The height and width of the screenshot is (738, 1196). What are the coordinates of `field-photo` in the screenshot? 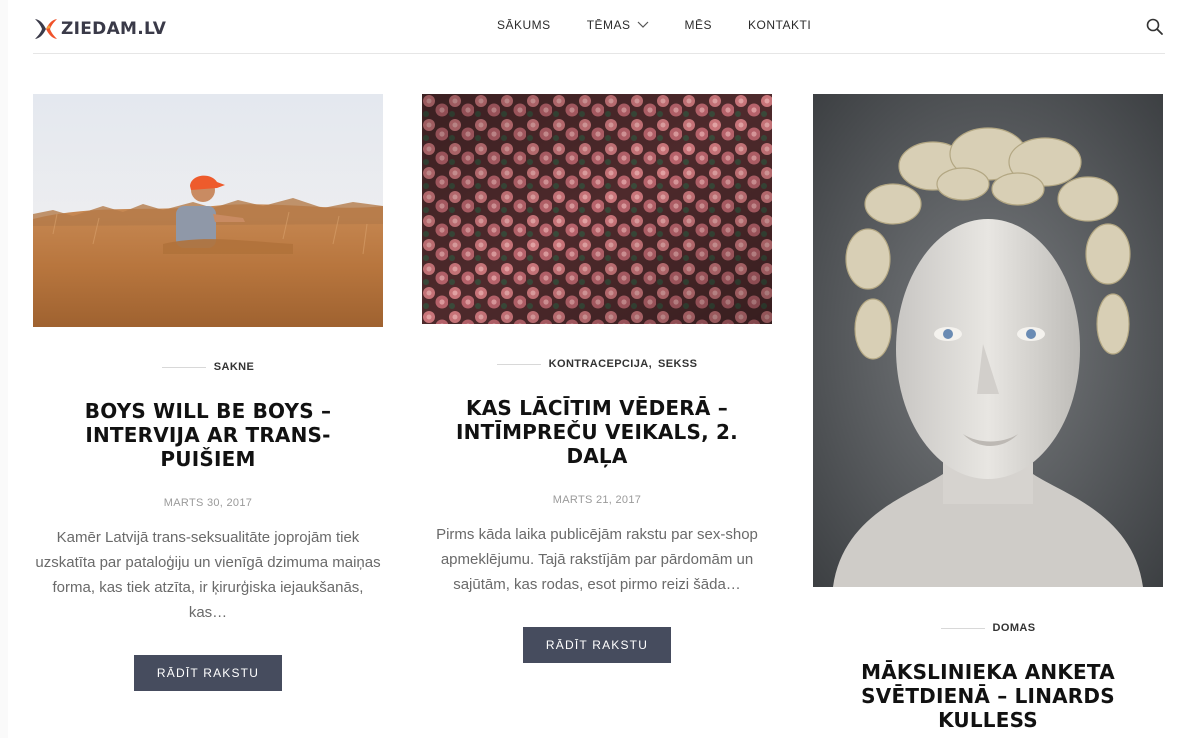 It's located at (208, 210).